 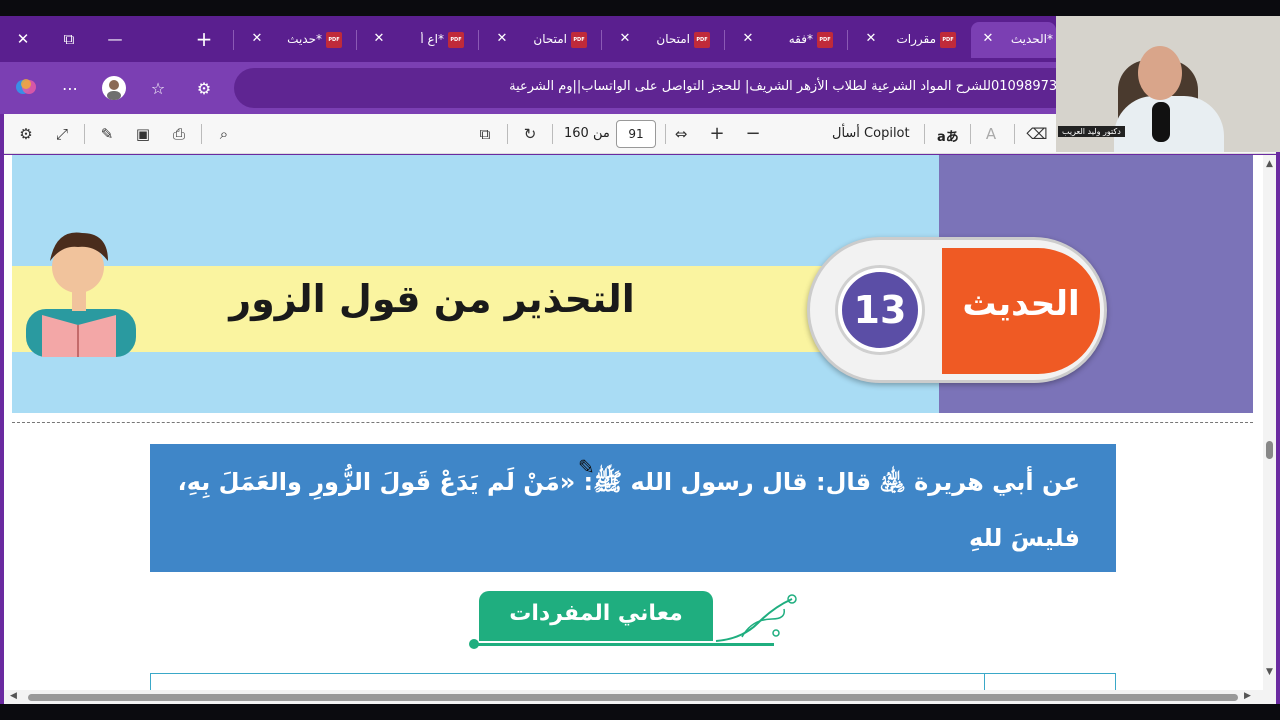 I want to click on ask-copilot-button: أسأل Copilot, so click(x=871, y=133).